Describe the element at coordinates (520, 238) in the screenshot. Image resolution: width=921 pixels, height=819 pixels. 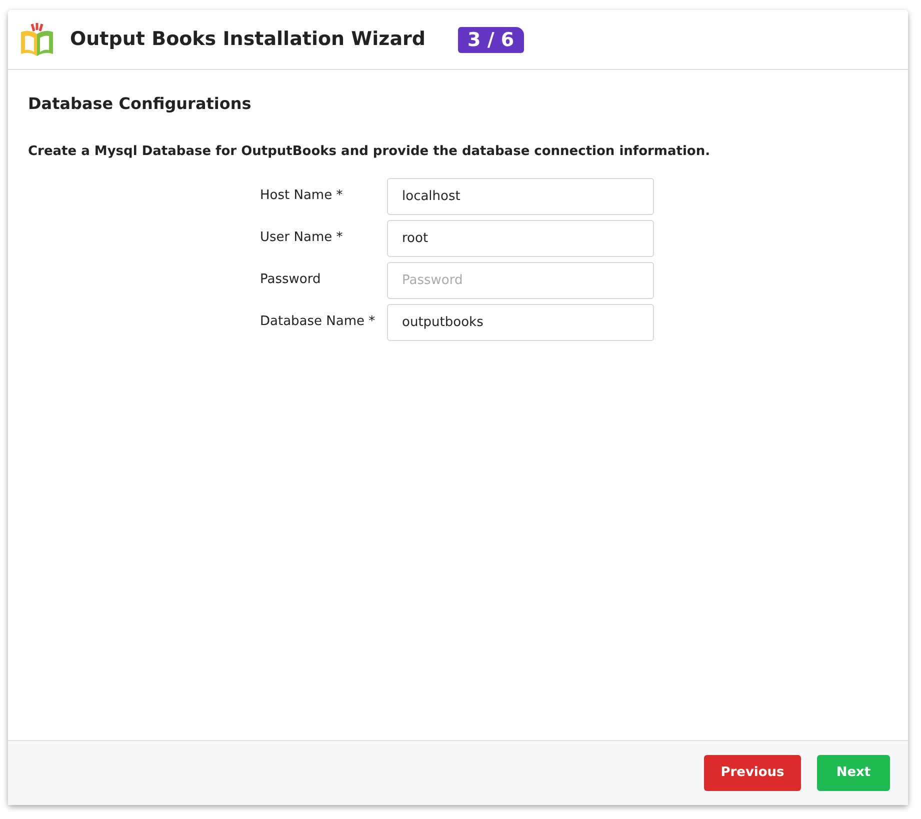
I see `input-field: root` at that location.